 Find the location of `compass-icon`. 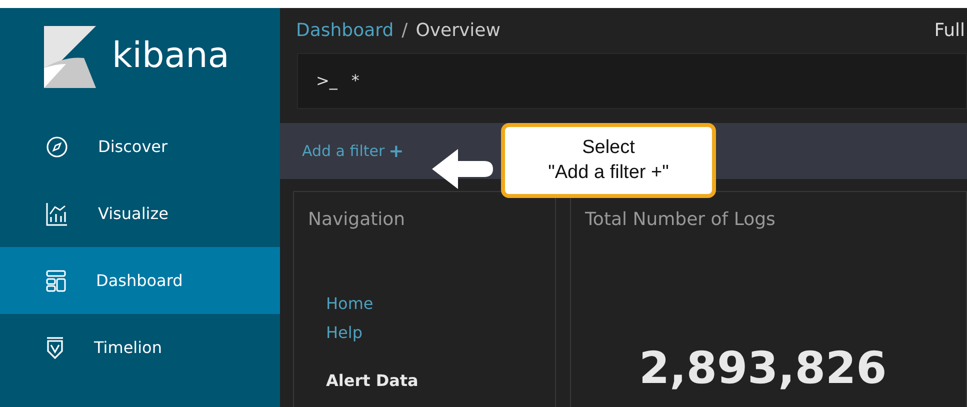

compass-icon is located at coordinates (57, 147).